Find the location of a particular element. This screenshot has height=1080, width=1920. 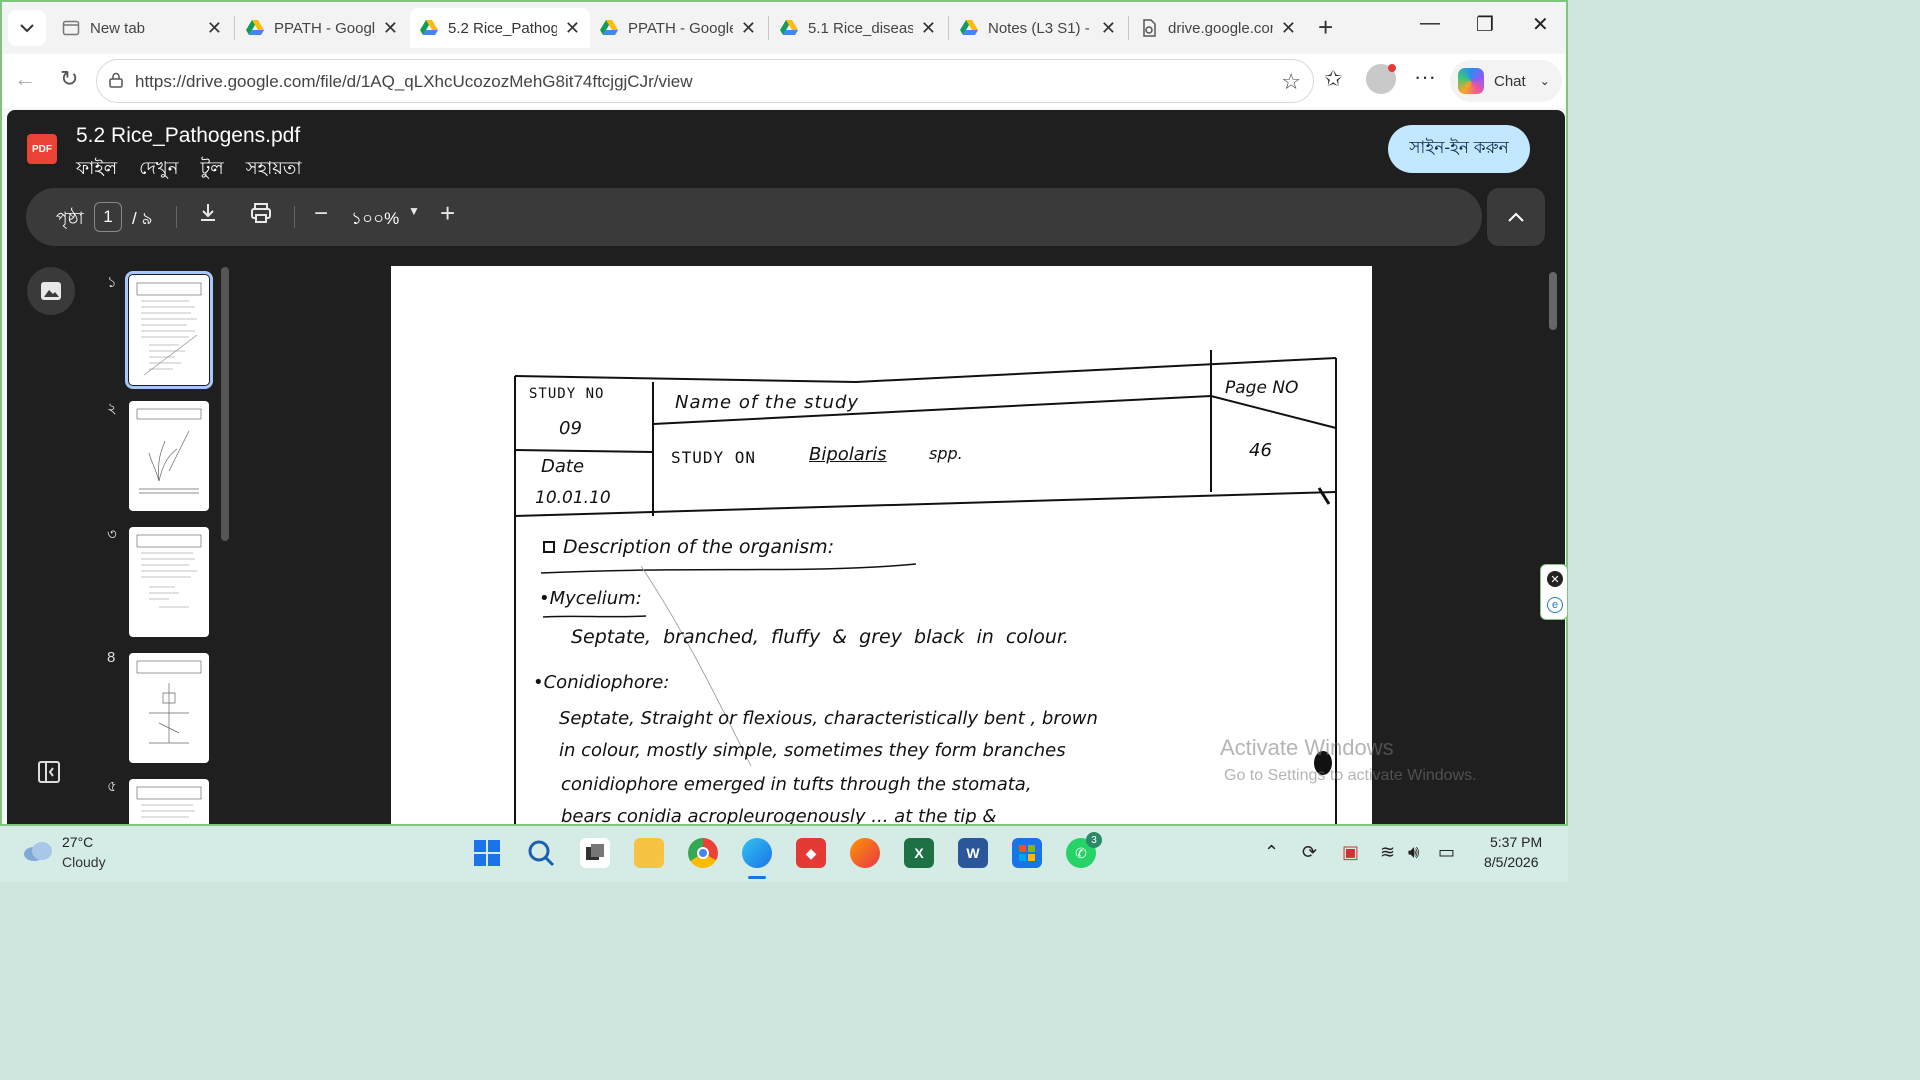

word-icon: W is located at coordinates (973, 853).